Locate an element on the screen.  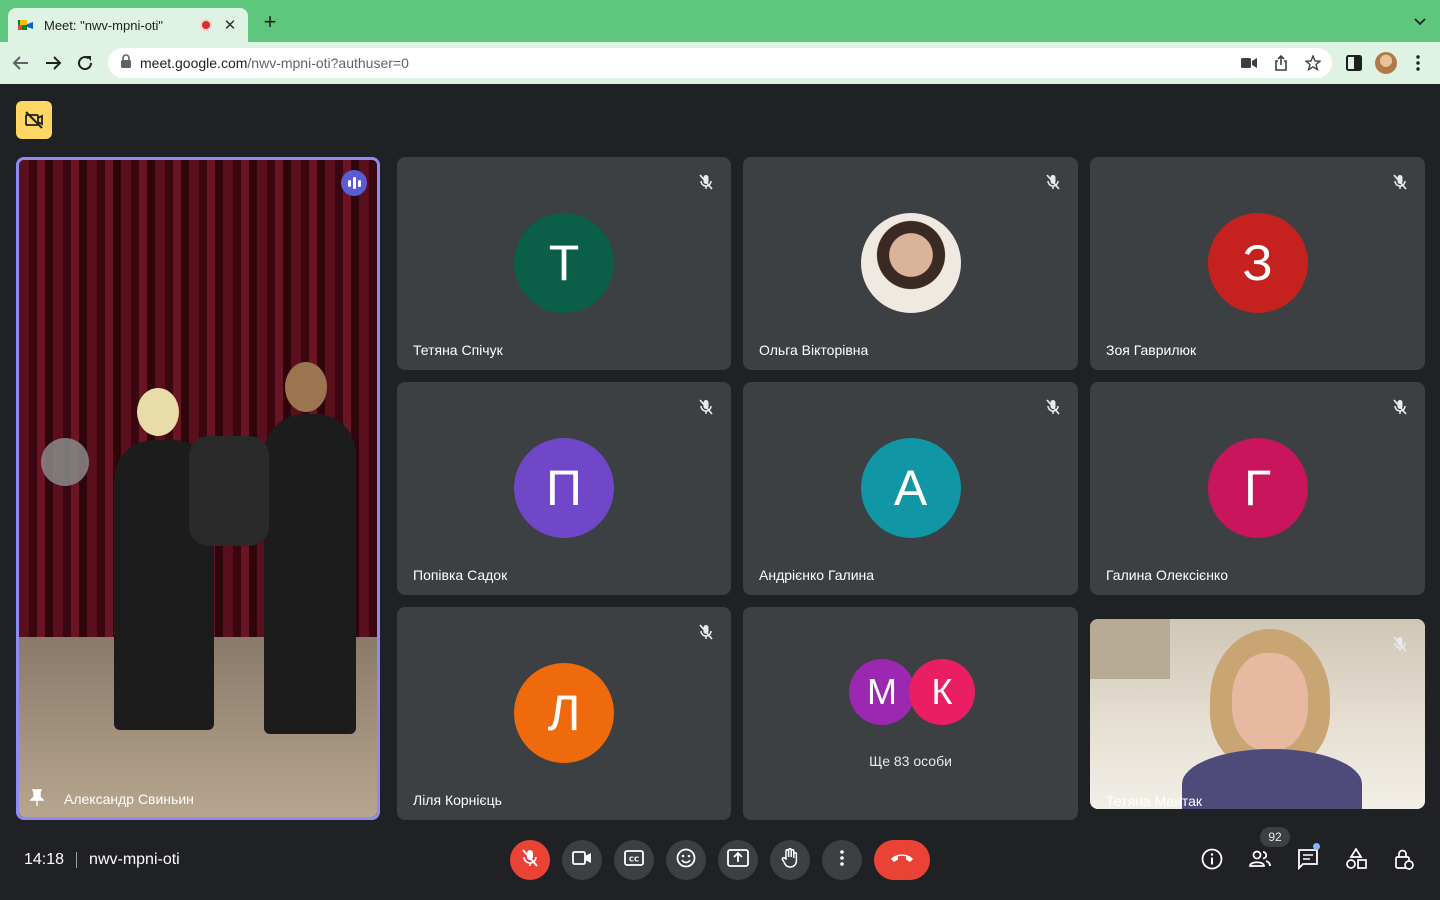
present-button is located at coordinates (738, 860).